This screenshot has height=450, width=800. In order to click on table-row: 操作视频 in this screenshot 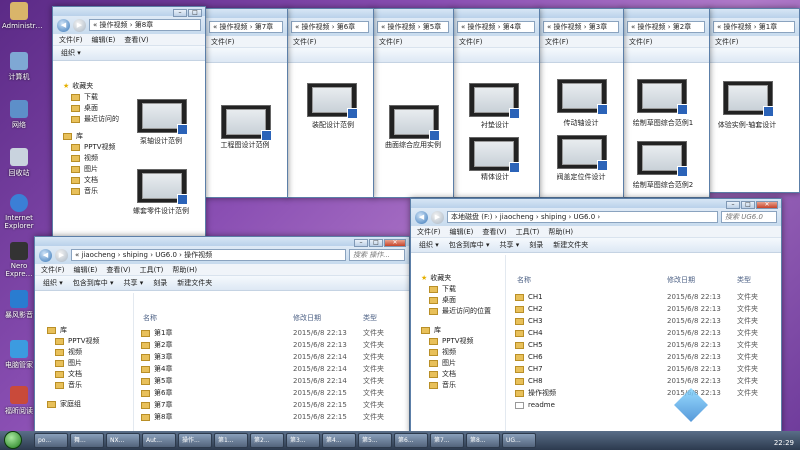, I will do `click(535, 393)`.